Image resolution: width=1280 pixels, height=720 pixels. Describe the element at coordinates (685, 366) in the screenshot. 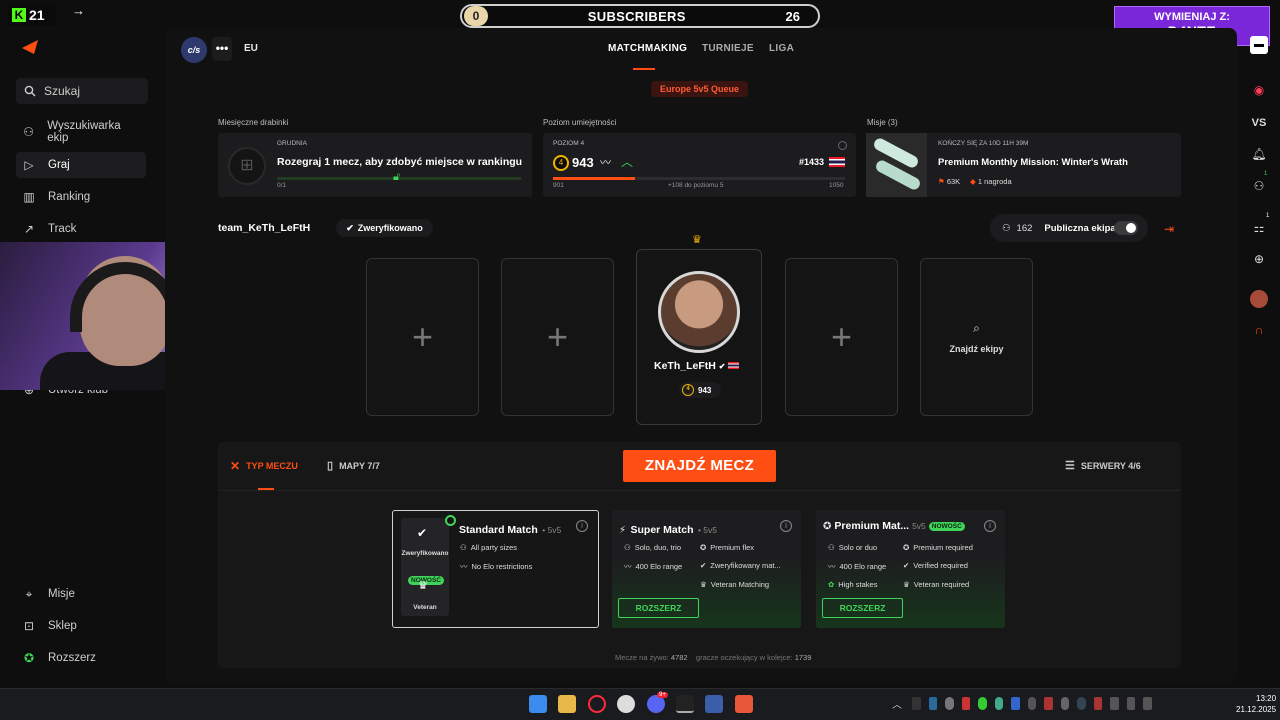

I see `player-name-text: KeTh_LeFtH` at that location.